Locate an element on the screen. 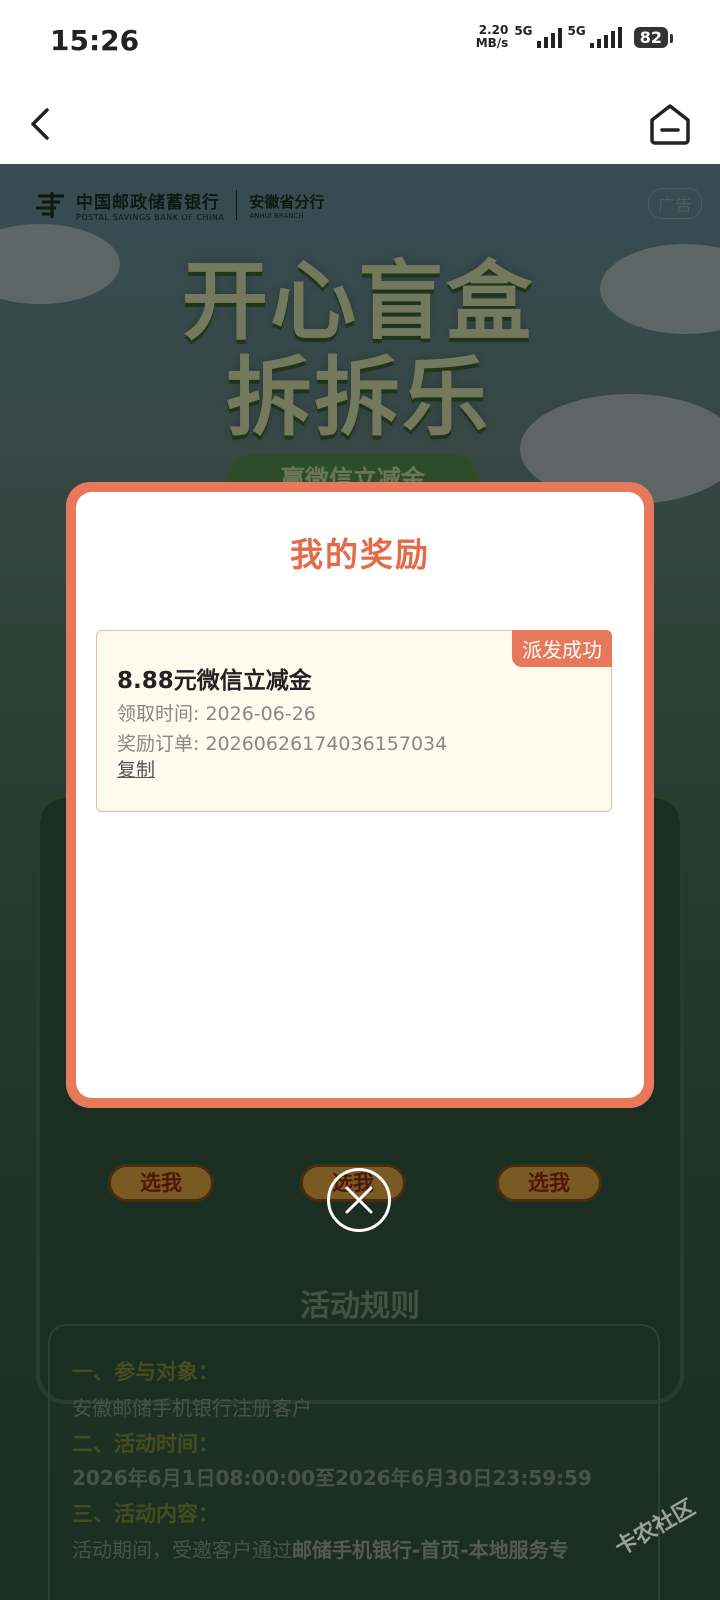  status-badge: 派发成功 is located at coordinates (562, 648).